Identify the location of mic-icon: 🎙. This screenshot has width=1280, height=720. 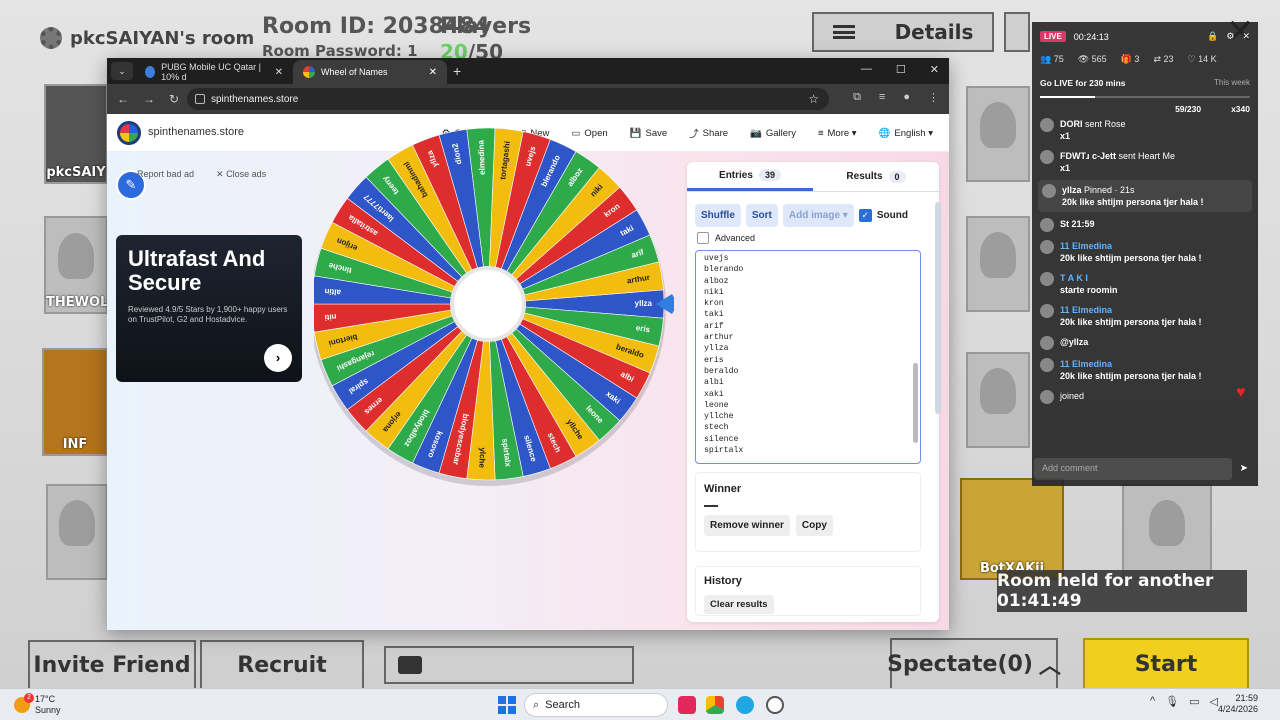
(1172, 701).